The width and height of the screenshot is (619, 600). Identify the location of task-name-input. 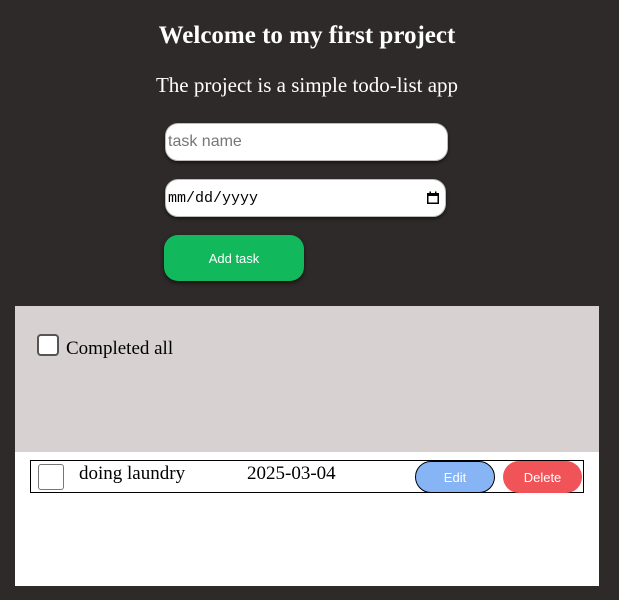
(306, 142).